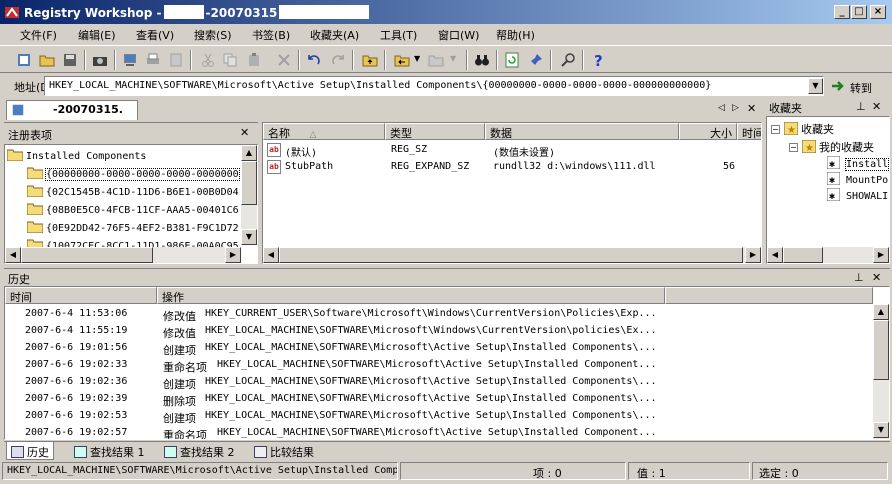 This screenshot has width=892, height=484. What do you see at coordinates (735, 108) in the screenshot?
I see `tab-next-icon: ▷` at bounding box center [735, 108].